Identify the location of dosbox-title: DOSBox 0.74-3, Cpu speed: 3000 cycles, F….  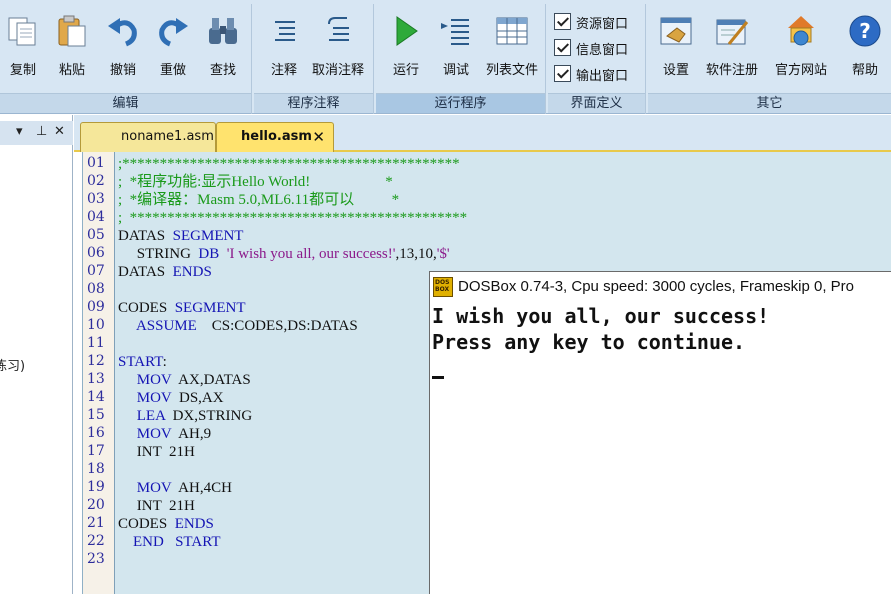
(656, 286).